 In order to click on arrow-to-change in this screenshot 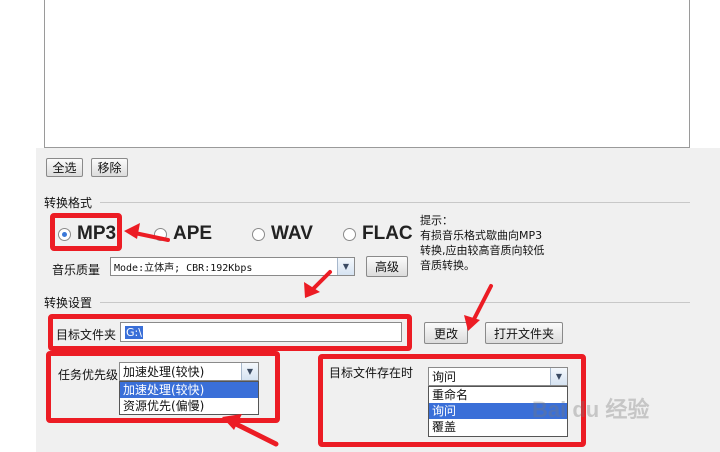, I will do `click(481, 304)`.